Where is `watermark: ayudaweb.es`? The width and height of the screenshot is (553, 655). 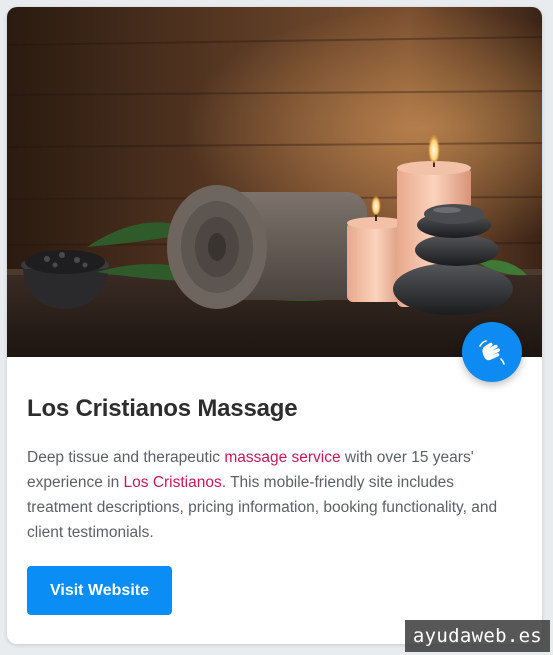
watermark: ayudaweb.es is located at coordinates (477, 636).